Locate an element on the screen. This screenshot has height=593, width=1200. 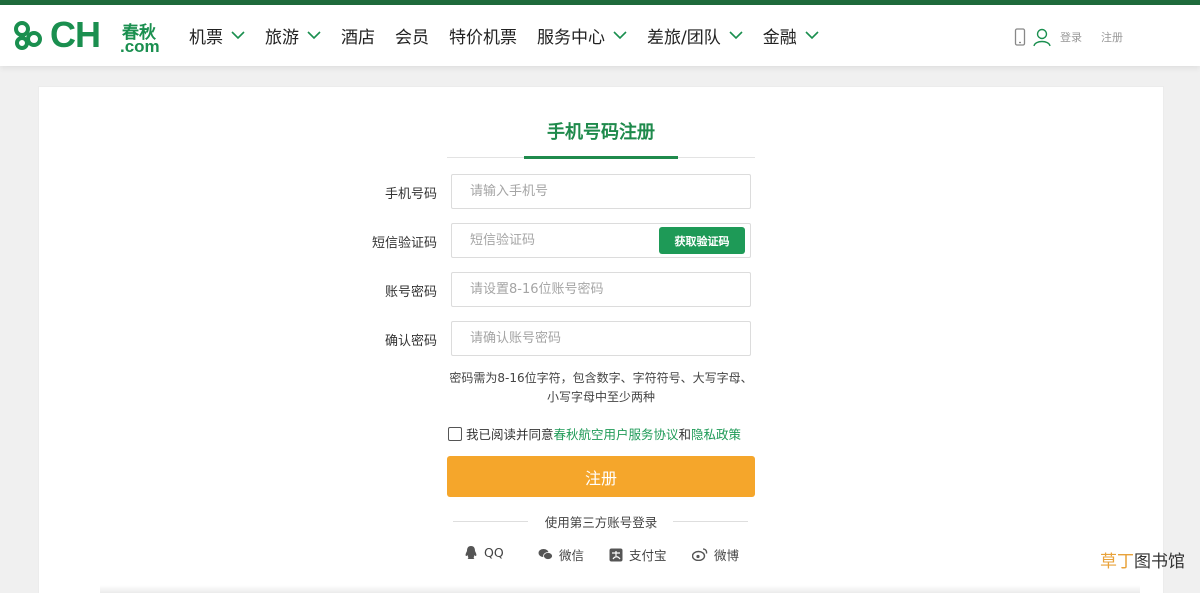
password-hint: 密码需为8-16位字符，包含数字、字符符号、大写字母、小写字母中至少两种 is located at coordinates (601, 387).